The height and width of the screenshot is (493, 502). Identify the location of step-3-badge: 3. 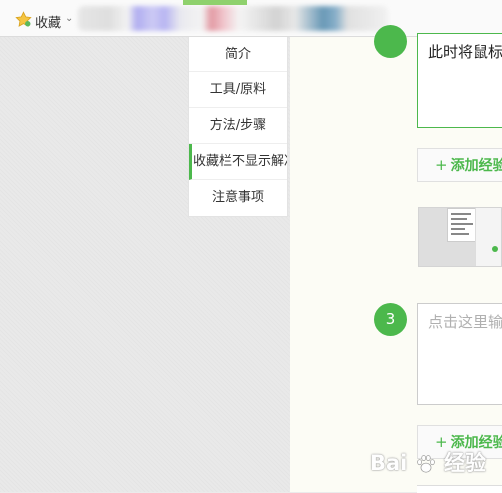
(390, 319).